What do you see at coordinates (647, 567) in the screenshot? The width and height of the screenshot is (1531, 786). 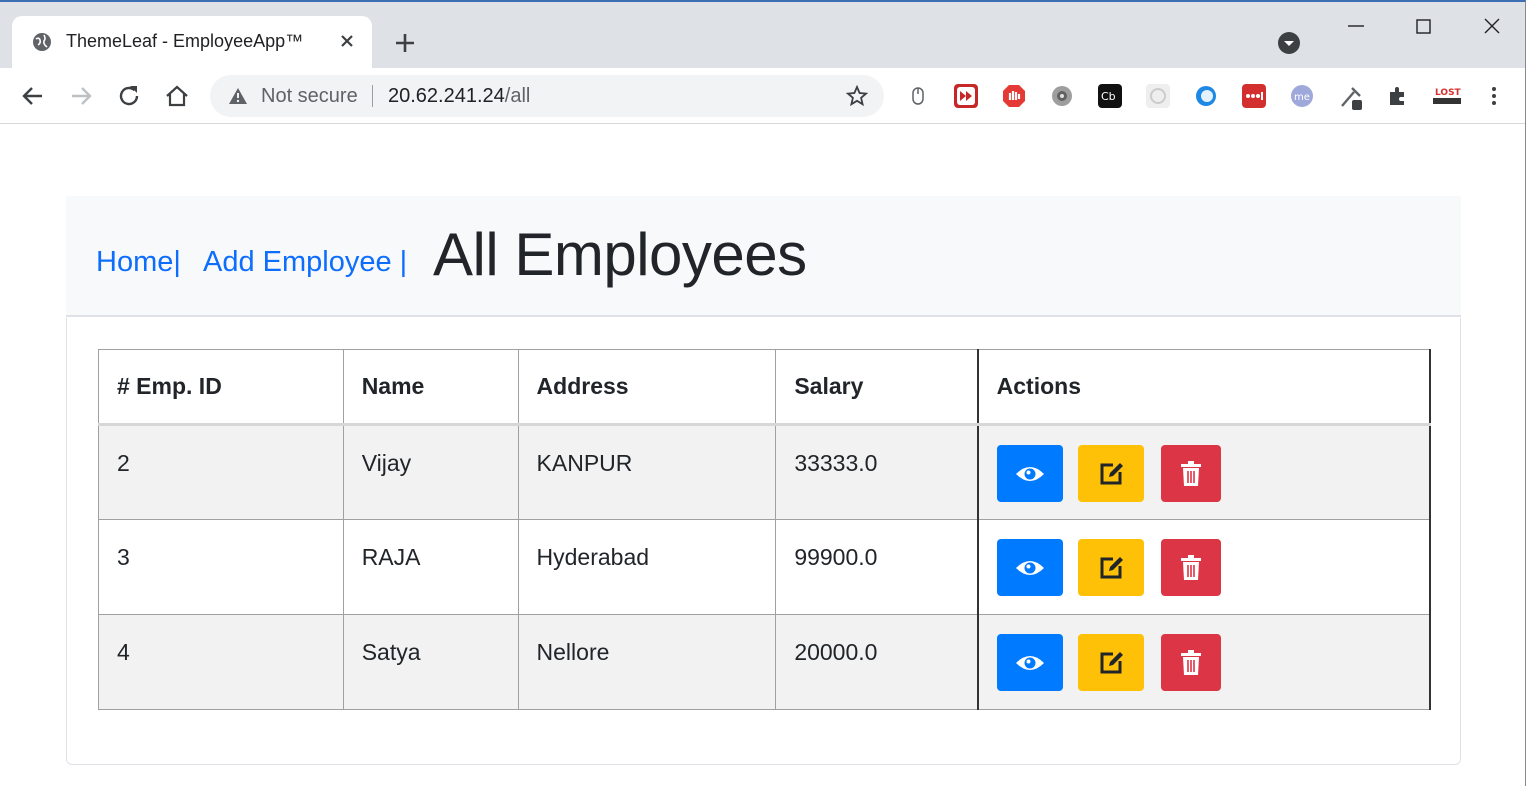 I see `cell-address: Hyderabad` at bounding box center [647, 567].